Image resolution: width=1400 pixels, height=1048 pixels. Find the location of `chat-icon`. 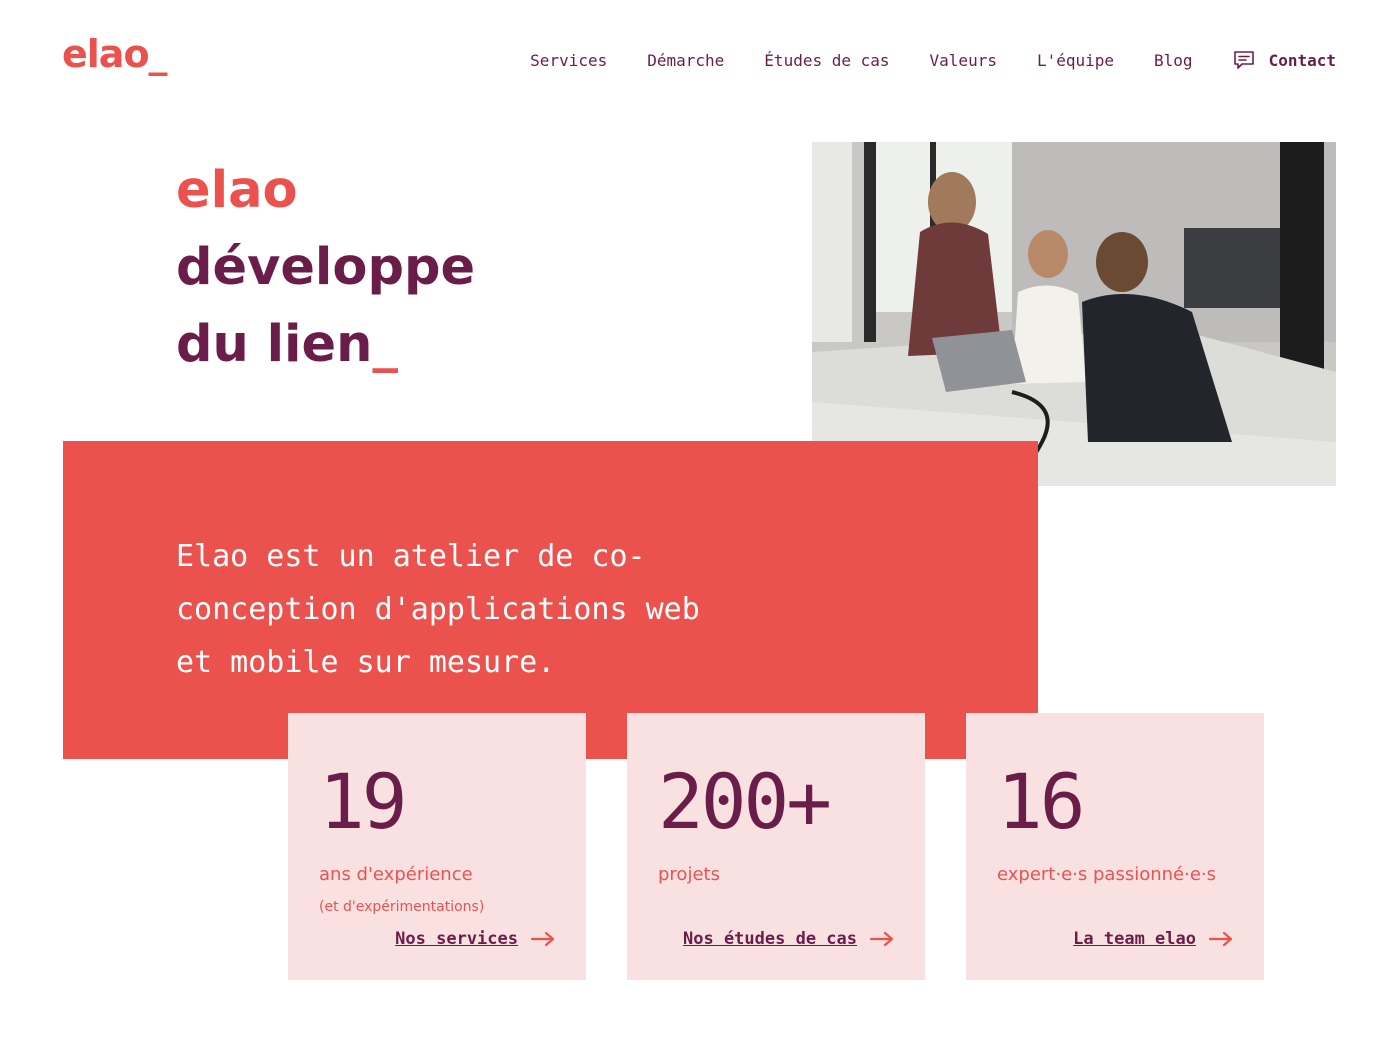

chat-icon is located at coordinates (1243, 60).